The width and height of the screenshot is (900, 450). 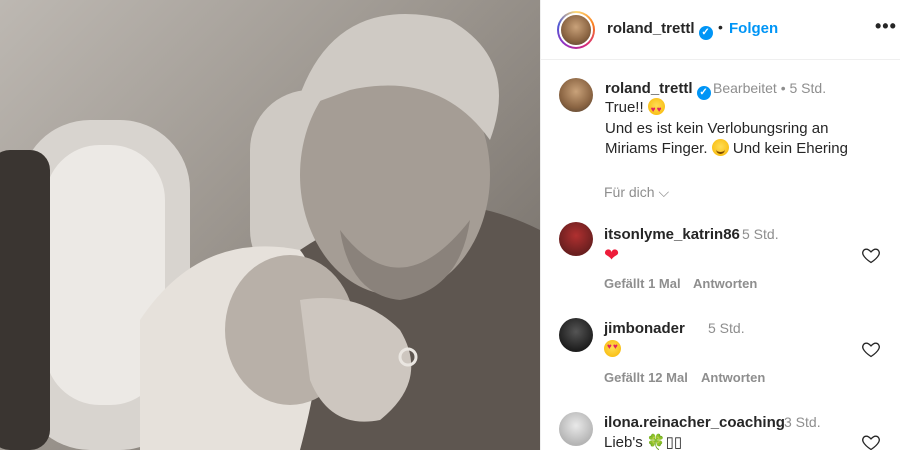 What do you see at coordinates (642, 283) in the screenshot?
I see `comment-likes: Gefällt 1 Mal` at bounding box center [642, 283].